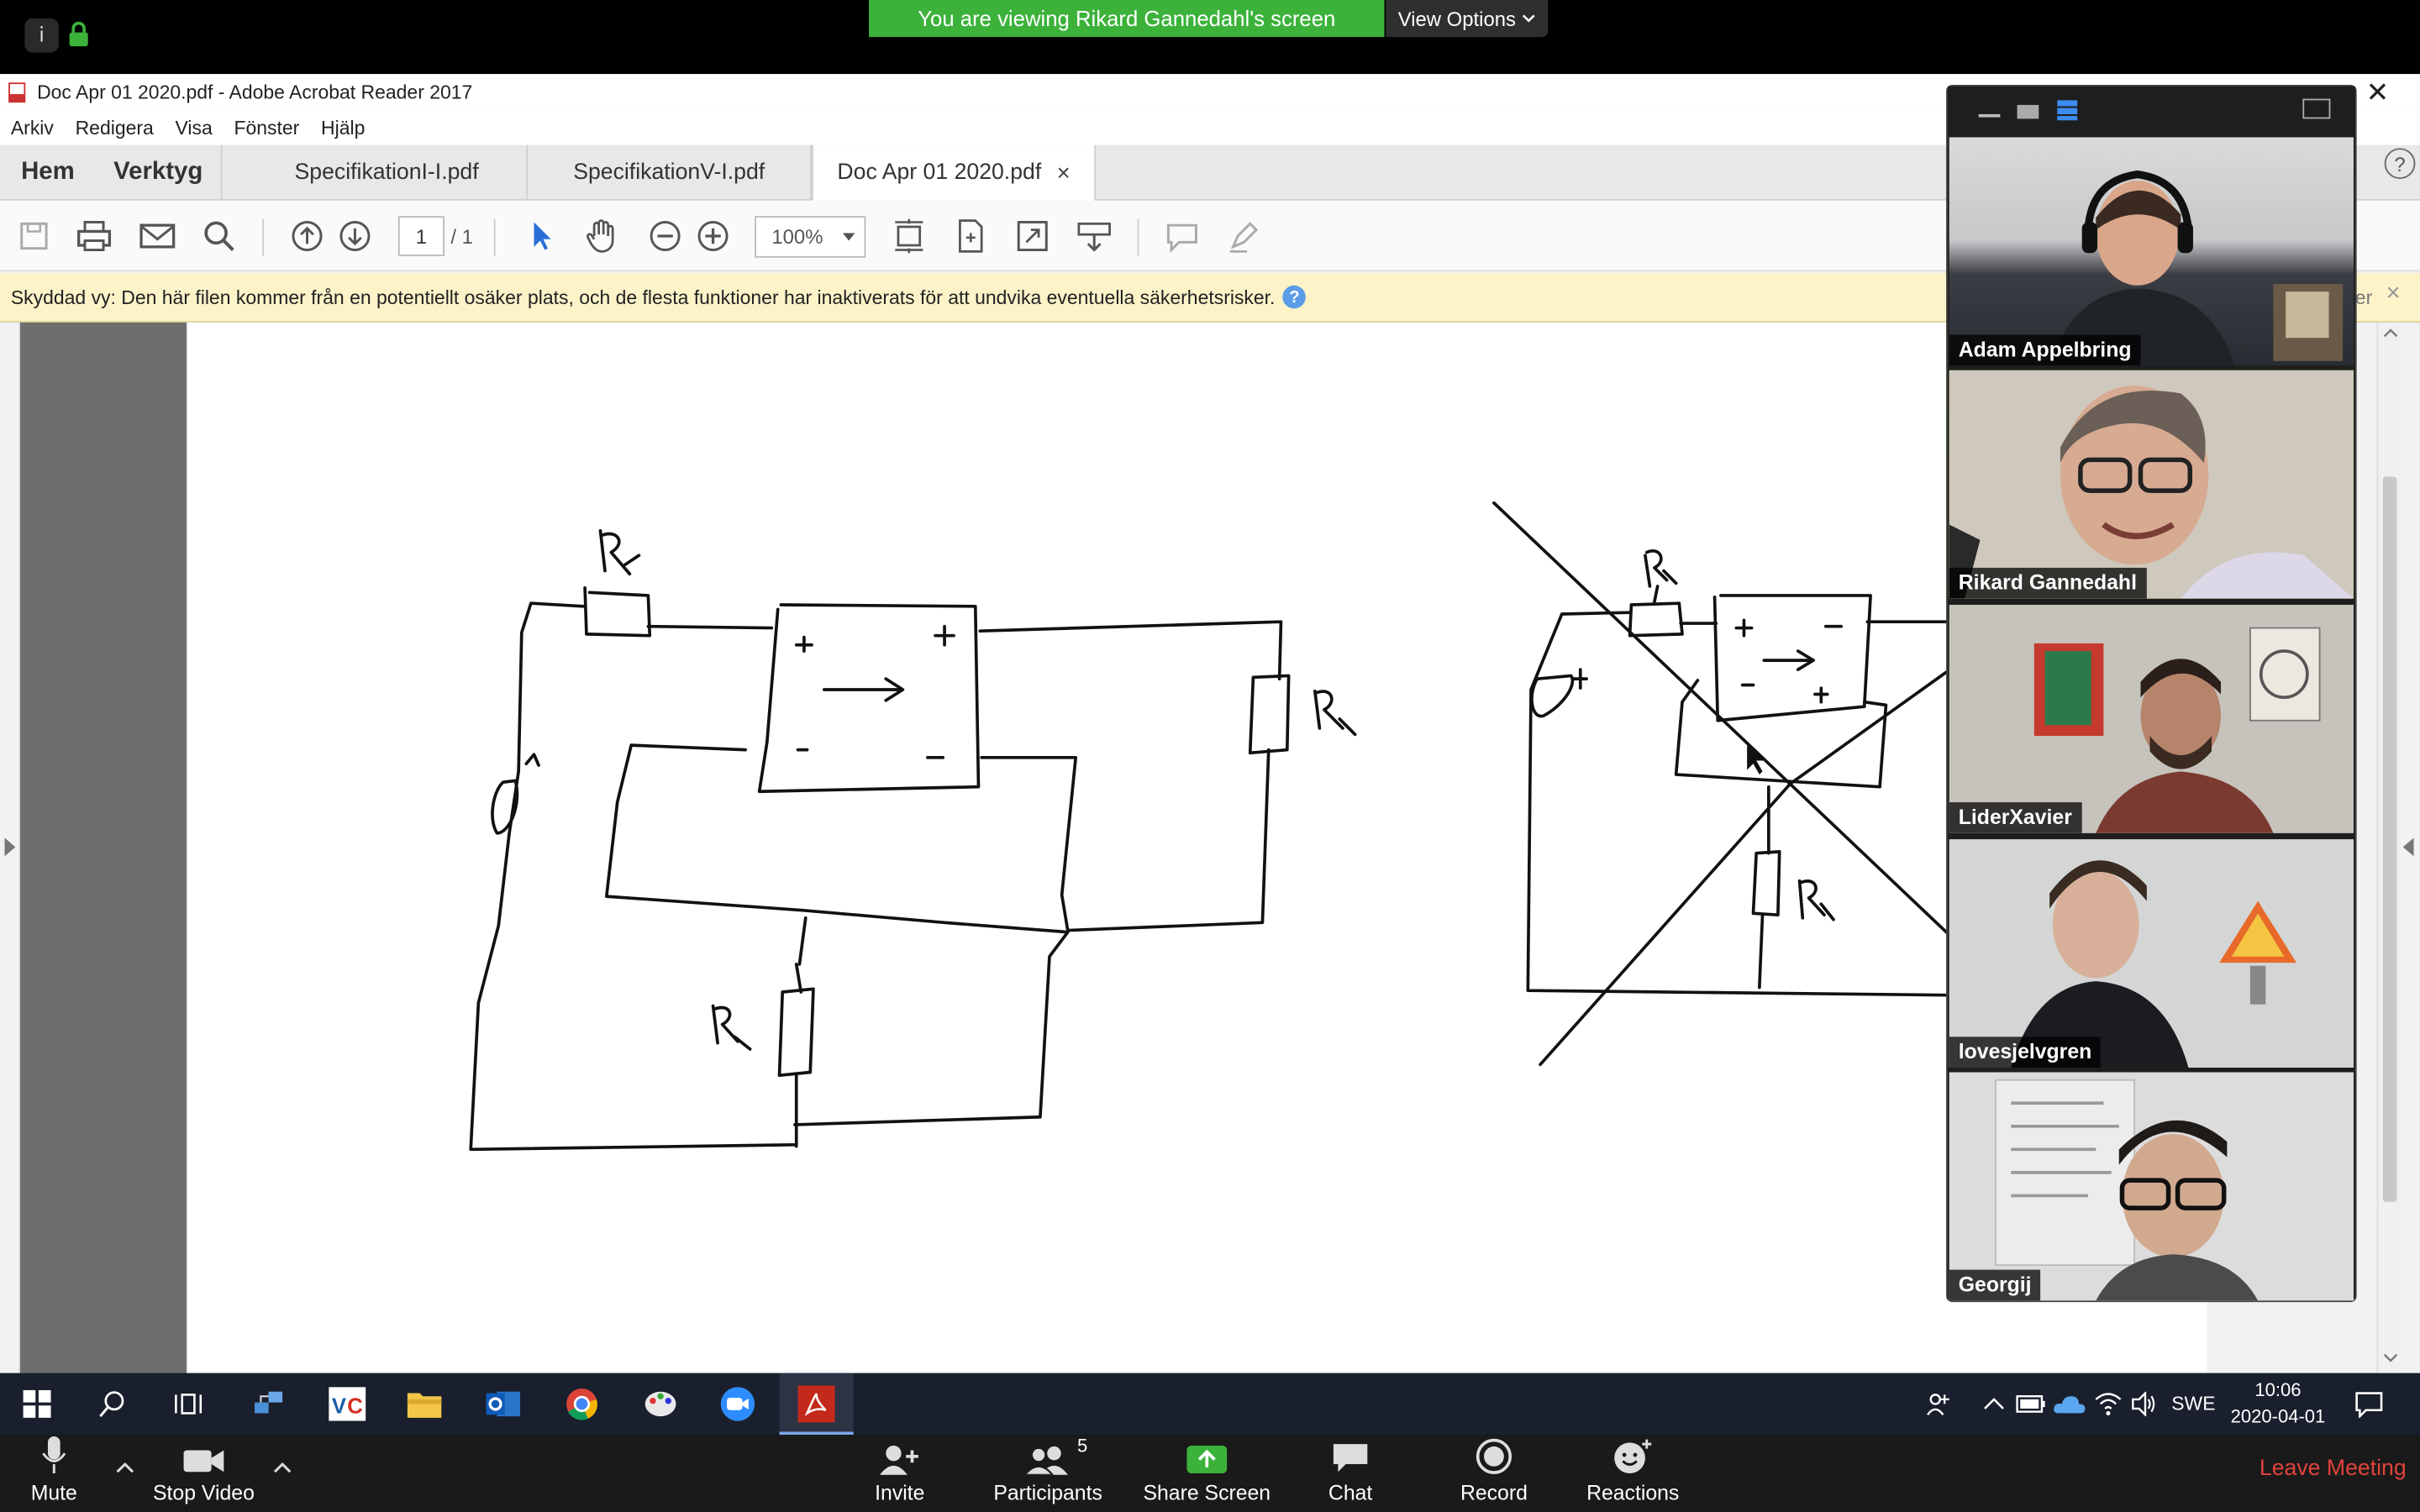 Image resolution: width=2420 pixels, height=1512 pixels. Describe the element at coordinates (660, 1403) in the screenshot. I see `paint-app-icon` at that location.